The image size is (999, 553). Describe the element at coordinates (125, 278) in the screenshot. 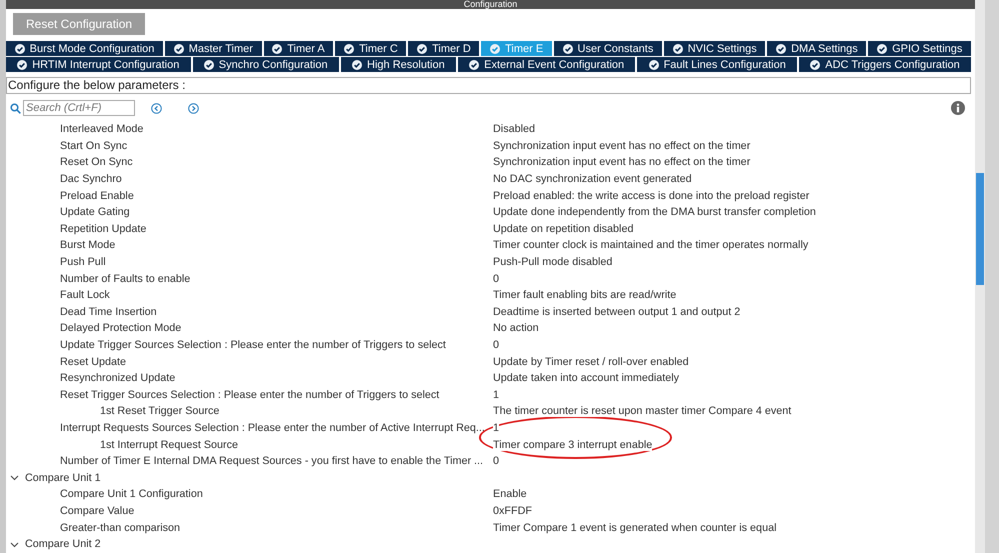

I see `parameter-name: Number of Faults to enable` at that location.